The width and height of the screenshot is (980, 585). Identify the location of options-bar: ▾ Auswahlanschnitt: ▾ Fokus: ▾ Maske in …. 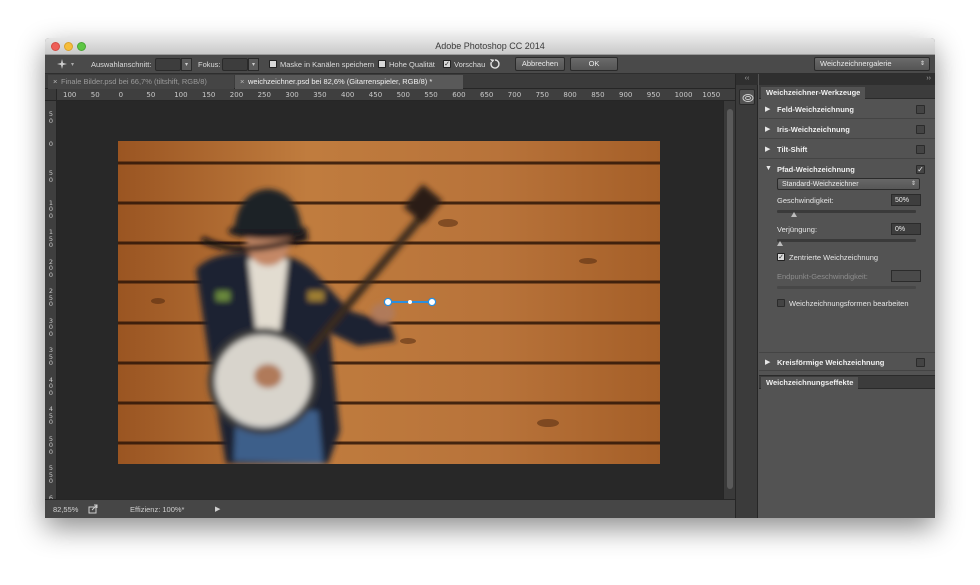
(490, 64).